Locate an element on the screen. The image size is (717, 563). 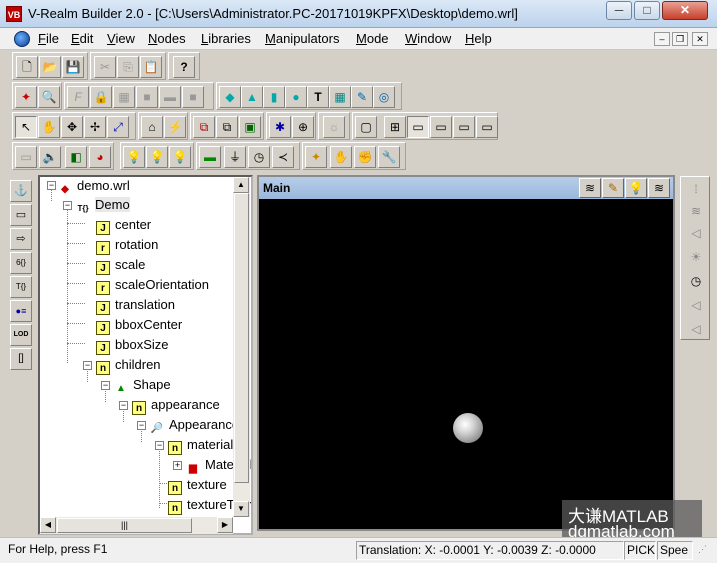
root-collapse-button: − is located at coordinates (51, 185).